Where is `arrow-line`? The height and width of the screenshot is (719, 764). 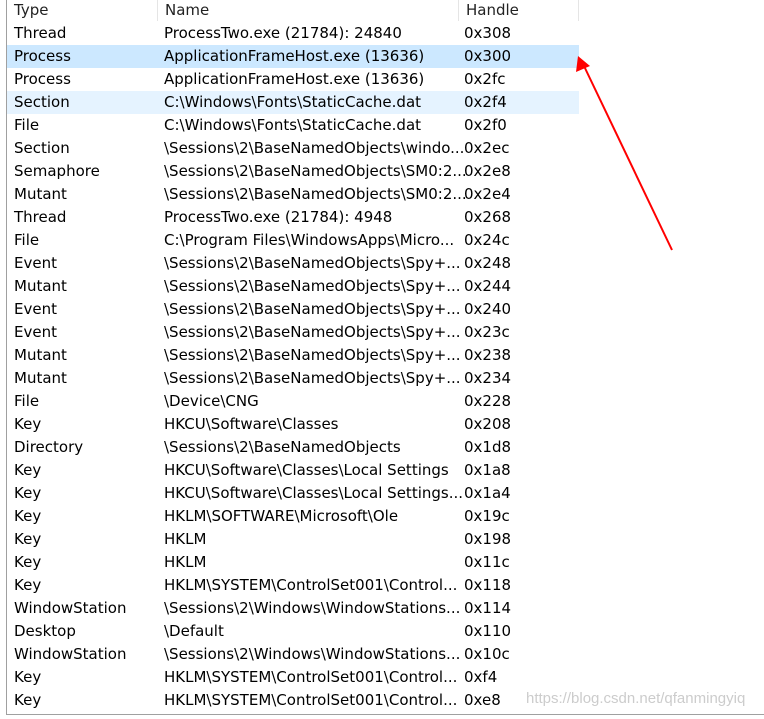
arrow-line is located at coordinates (628, 158).